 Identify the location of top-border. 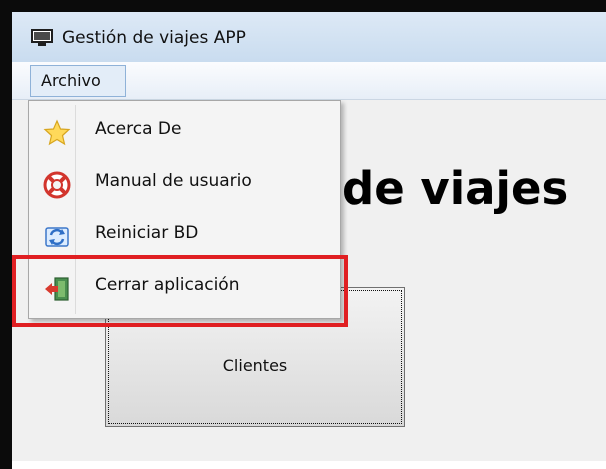
(303, 6).